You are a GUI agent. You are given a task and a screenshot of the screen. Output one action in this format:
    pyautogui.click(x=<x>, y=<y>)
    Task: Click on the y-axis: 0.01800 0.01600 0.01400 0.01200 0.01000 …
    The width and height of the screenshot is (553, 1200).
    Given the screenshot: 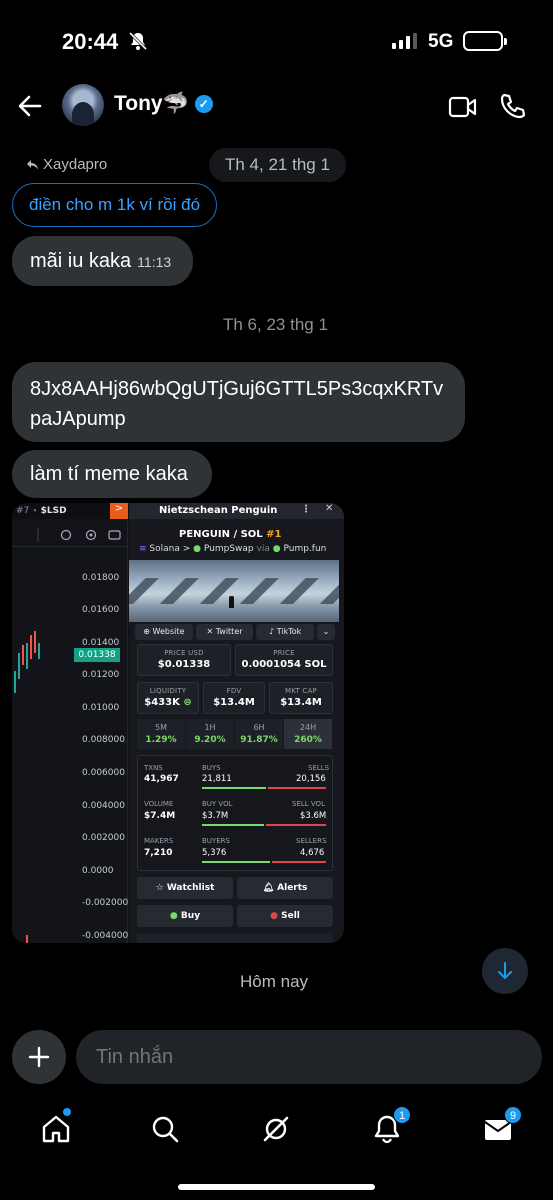 What is the action you would take?
    pyautogui.click(x=103, y=723)
    